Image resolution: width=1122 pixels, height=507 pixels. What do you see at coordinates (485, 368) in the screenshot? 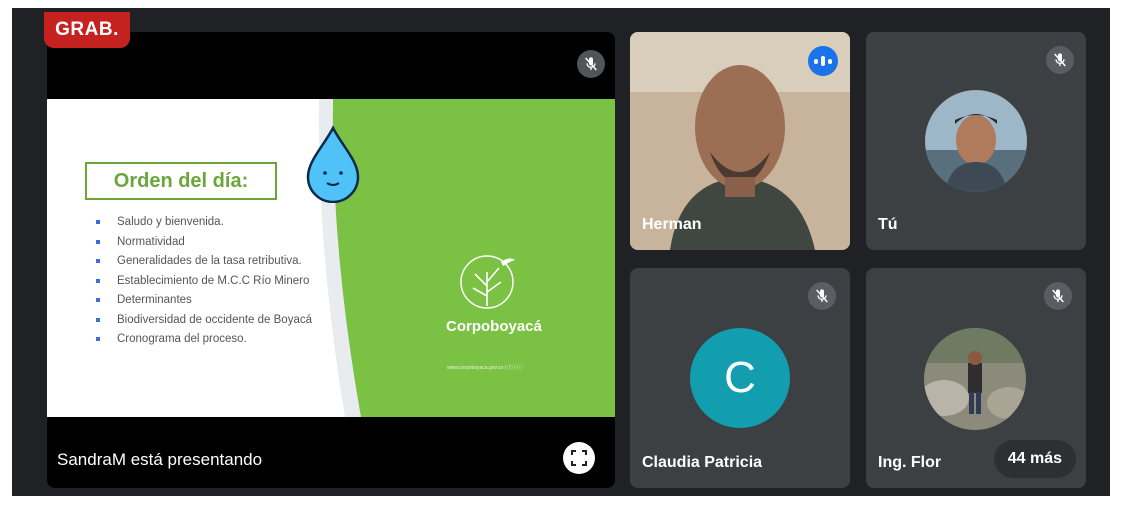
I see `brand-url: www.corpoboyaca.gov.co | ⓕⓣⓘ` at bounding box center [485, 368].